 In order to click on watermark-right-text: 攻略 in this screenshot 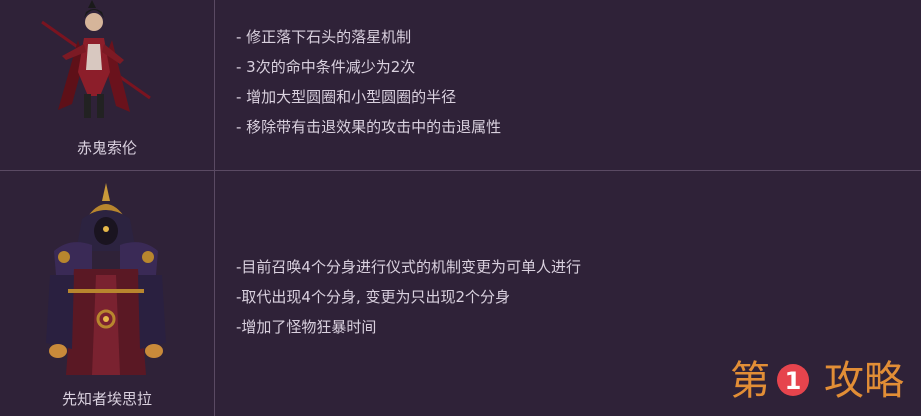, I will do `click(864, 381)`.